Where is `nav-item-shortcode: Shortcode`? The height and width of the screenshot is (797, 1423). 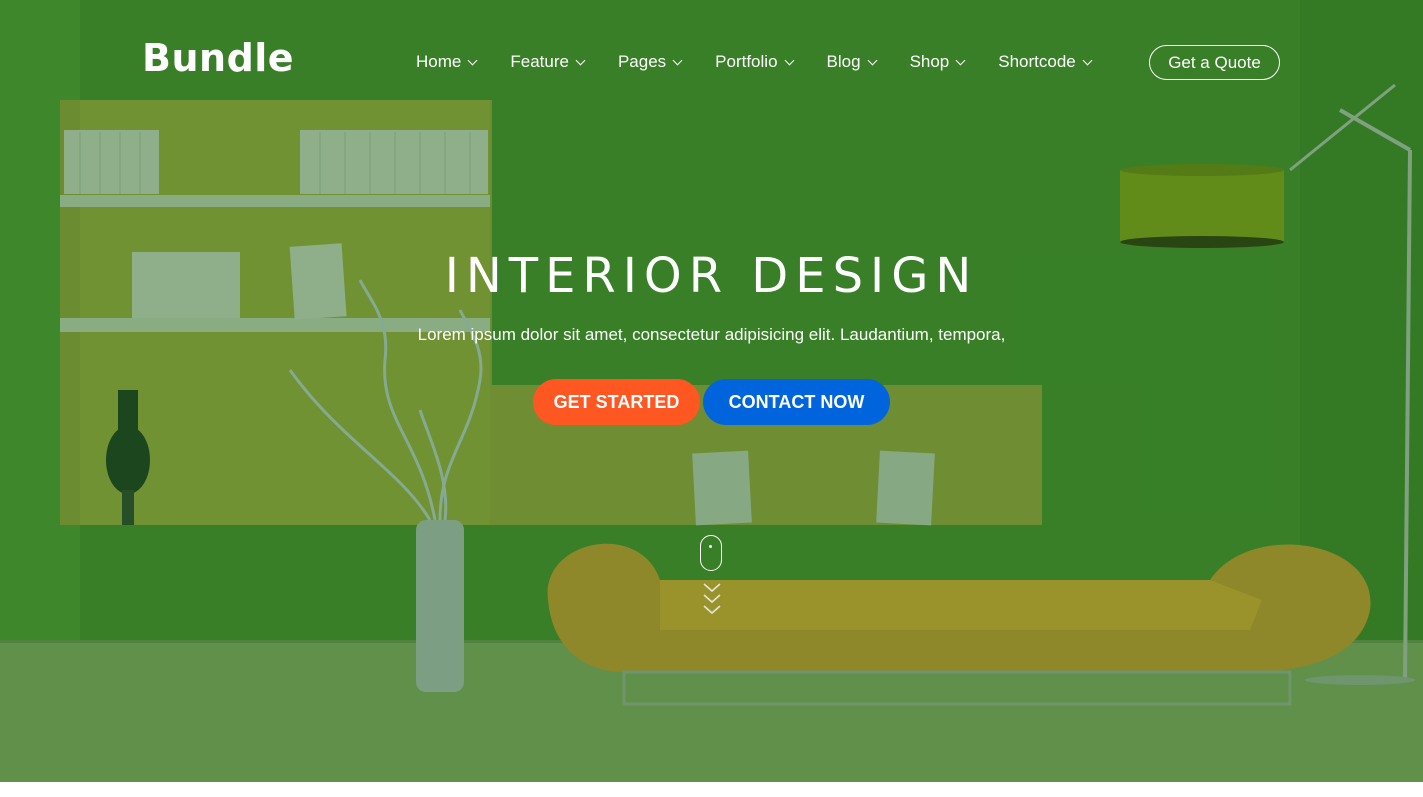 nav-item-shortcode: Shortcode is located at coordinates (1045, 62).